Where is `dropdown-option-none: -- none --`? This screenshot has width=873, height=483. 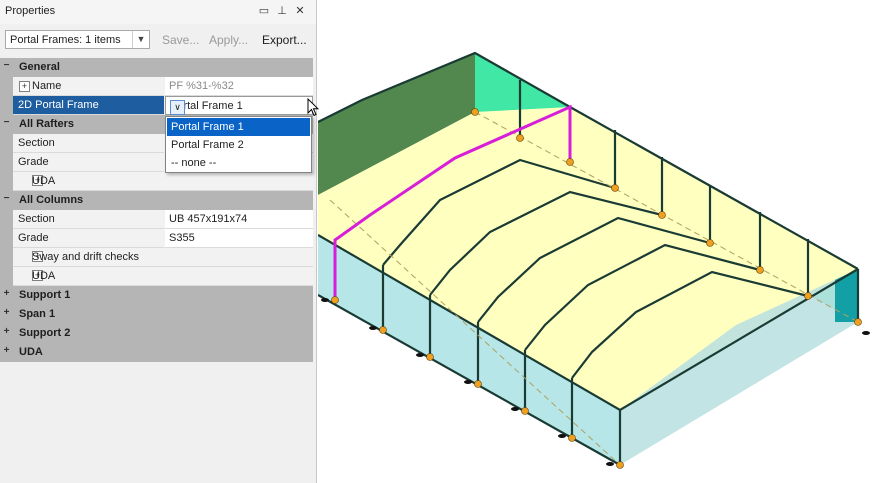 dropdown-option-none: -- none -- is located at coordinates (238, 163).